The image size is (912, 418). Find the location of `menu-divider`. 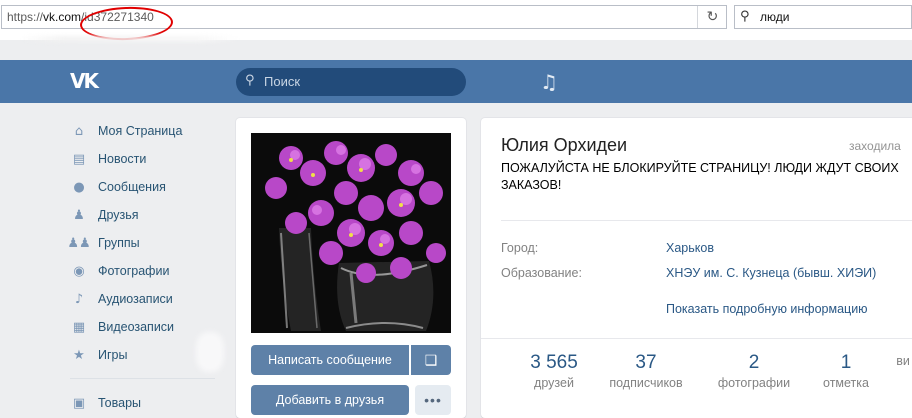

menu-divider is located at coordinates (142, 378).